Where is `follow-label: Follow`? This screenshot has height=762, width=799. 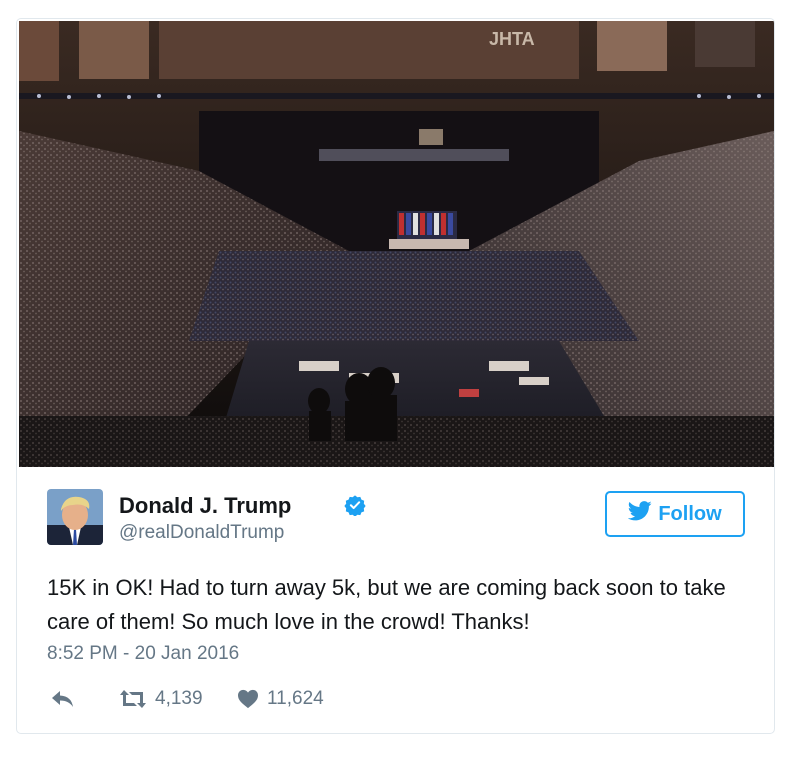 follow-label: Follow is located at coordinates (690, 513).